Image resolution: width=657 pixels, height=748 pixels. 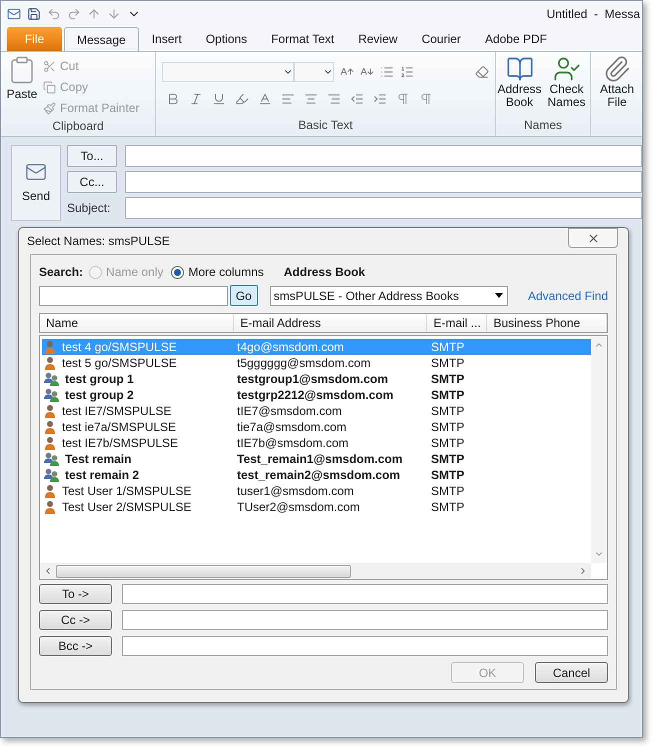 I want to click on paste-button: Paste, so click(x=22, y=86).